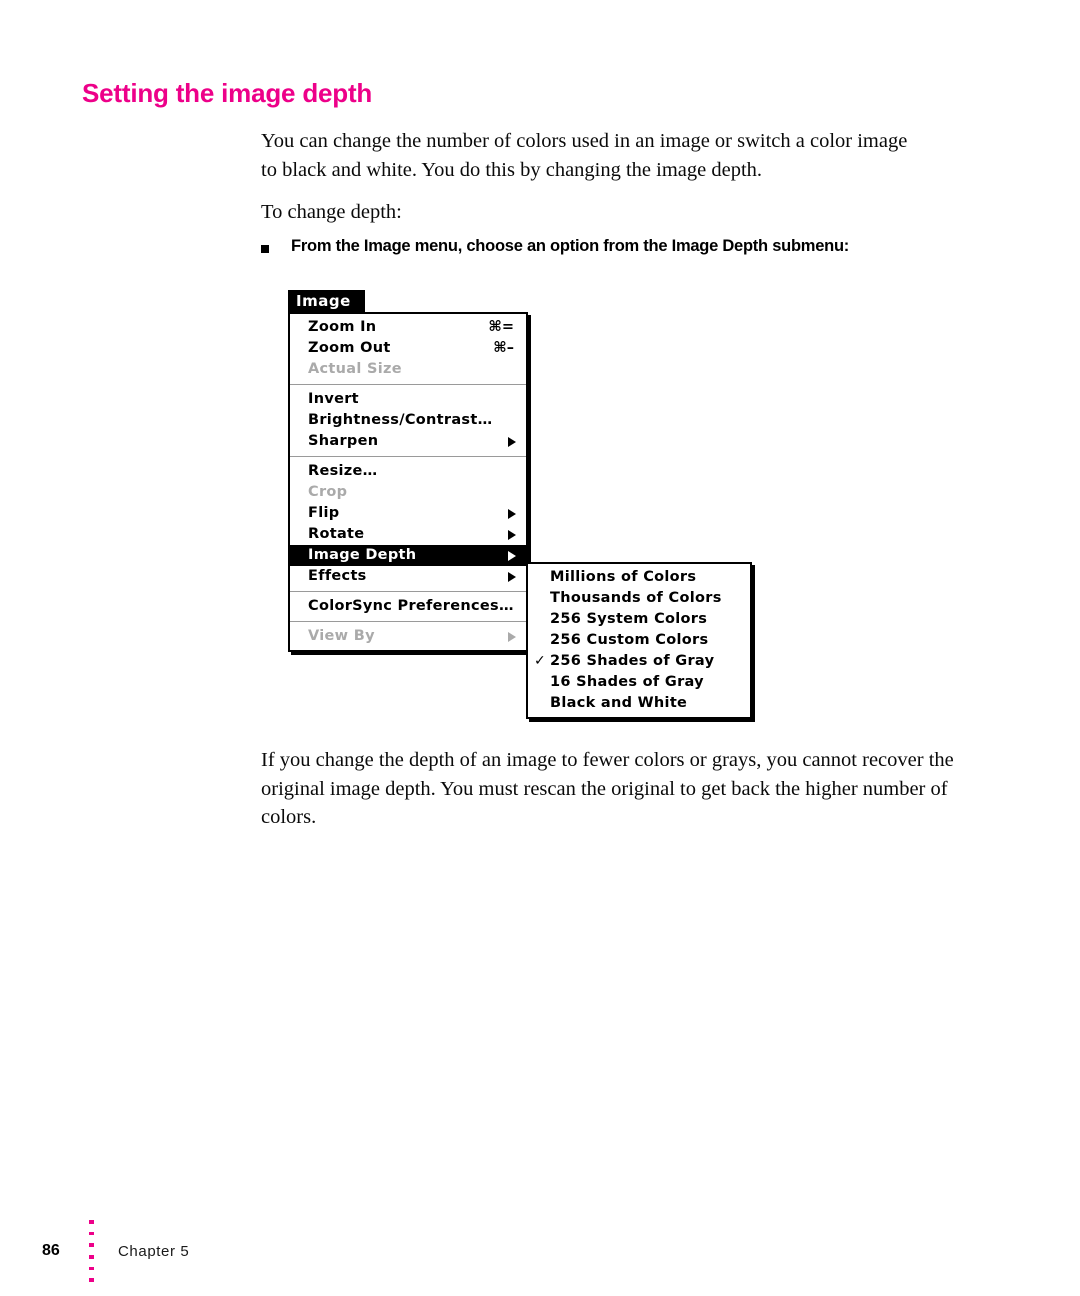 The image size is (1080, 1296). What do you see at coordinates (362, 555) in the screenshot?
I see `menu-item-label: Image Depth` at bounding box center [362, 555].